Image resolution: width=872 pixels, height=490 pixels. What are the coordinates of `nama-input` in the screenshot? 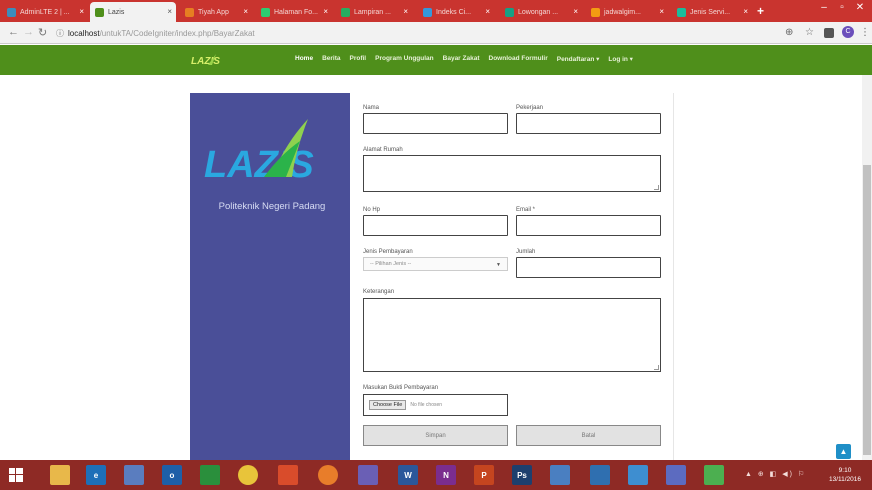 It's located at (435, 123).